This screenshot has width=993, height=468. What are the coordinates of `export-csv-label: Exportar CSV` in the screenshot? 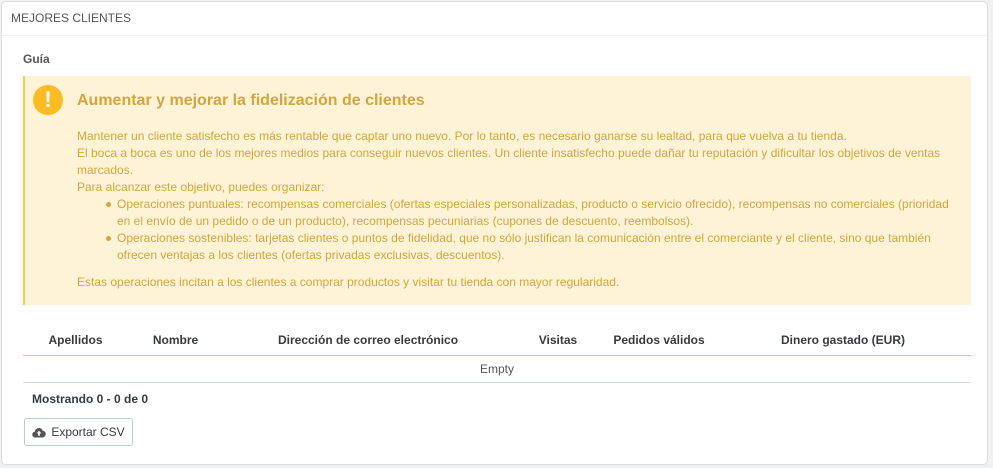 It's located at (88, 432).